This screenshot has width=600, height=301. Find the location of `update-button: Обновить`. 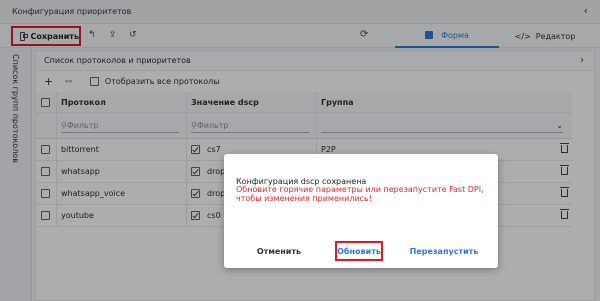

update-button: Обновить is located at coordinates (359, 251).